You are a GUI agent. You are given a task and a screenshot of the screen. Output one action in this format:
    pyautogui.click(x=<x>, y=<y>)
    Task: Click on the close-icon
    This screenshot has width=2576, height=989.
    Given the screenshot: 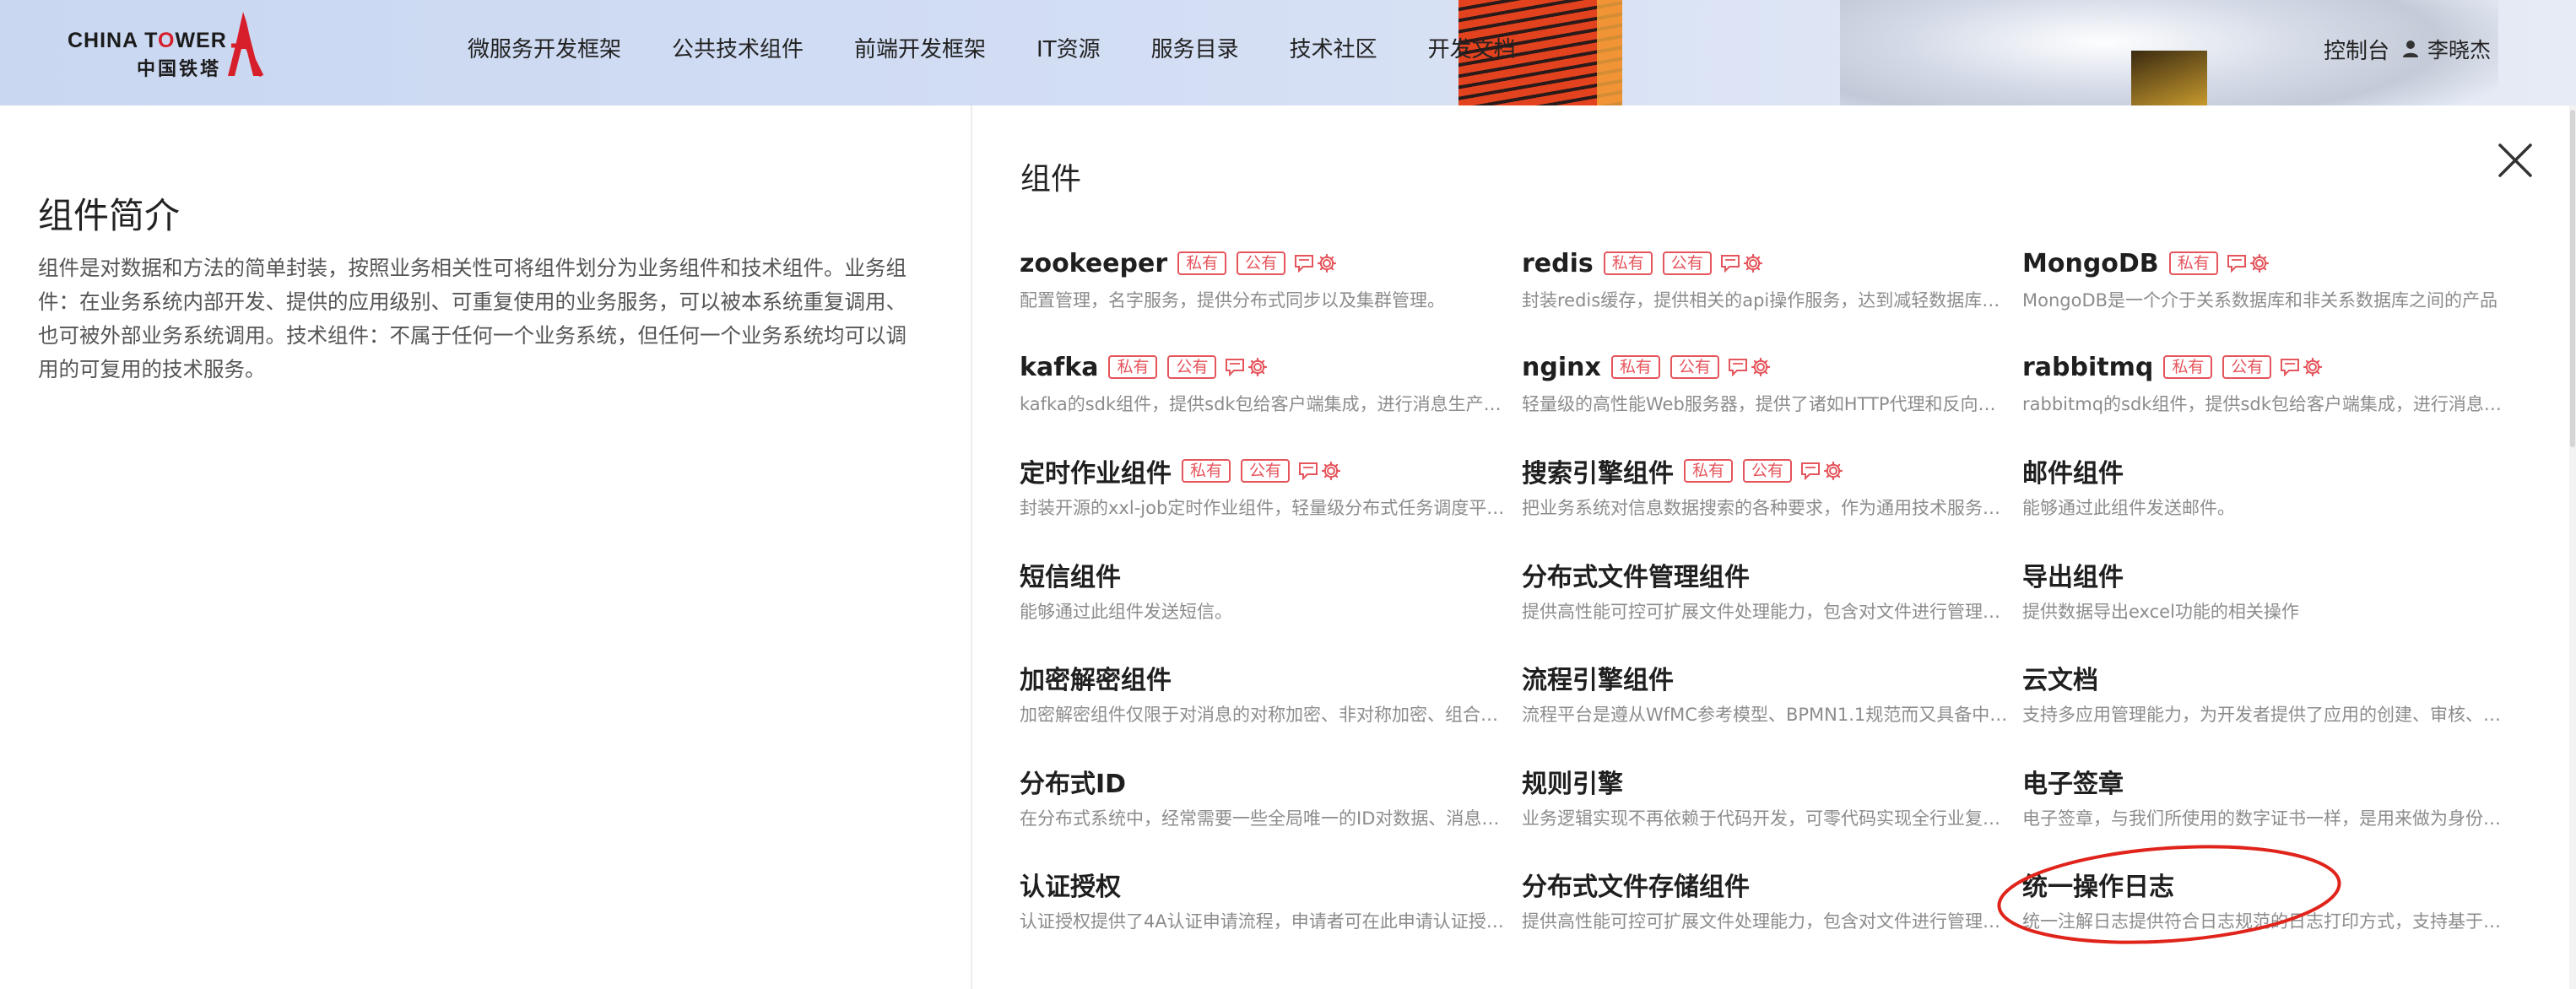 What is the action you would take?
    pyautogui.click(x=2515, y=160)
    